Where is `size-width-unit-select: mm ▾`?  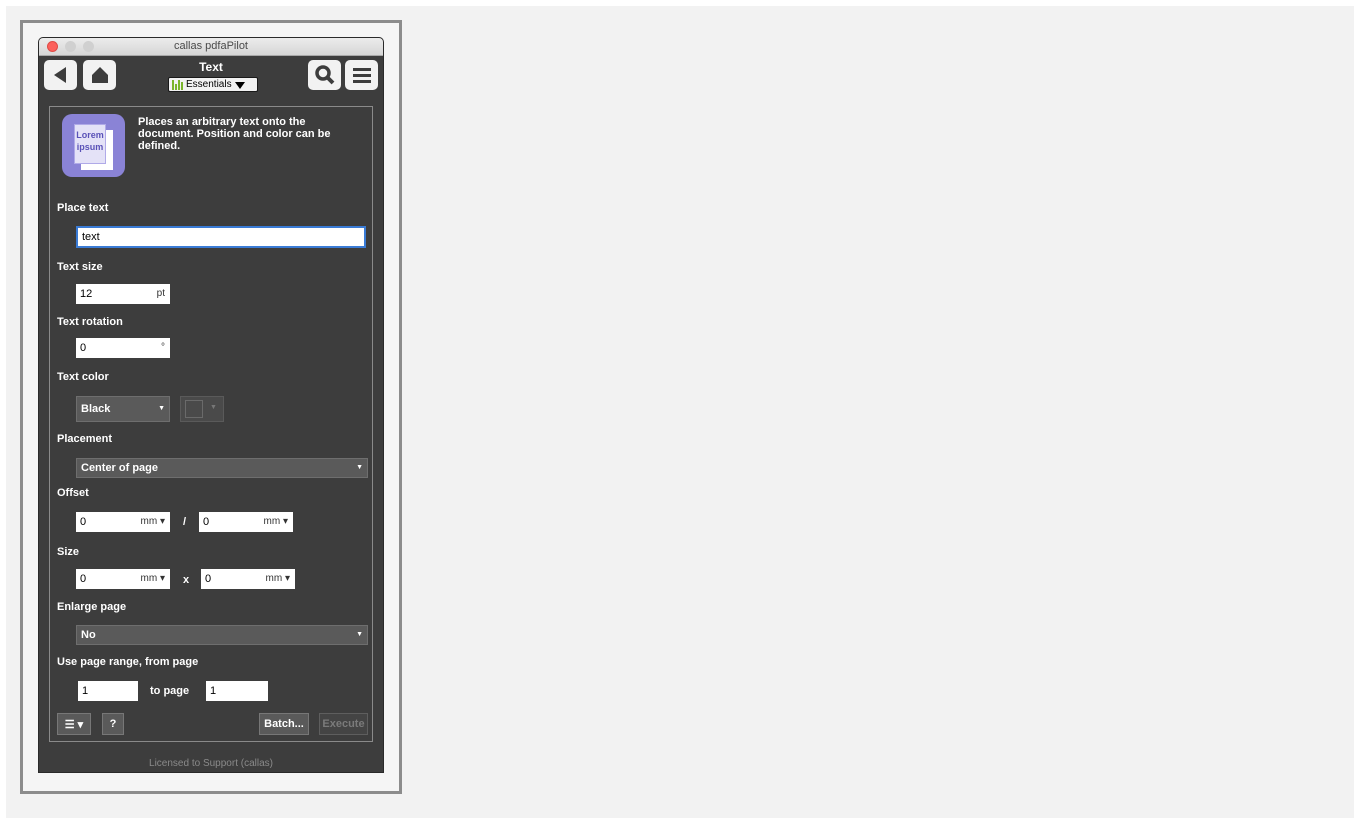
size-width-unit-select: mm ▾ is located at coordinates (153, 579).